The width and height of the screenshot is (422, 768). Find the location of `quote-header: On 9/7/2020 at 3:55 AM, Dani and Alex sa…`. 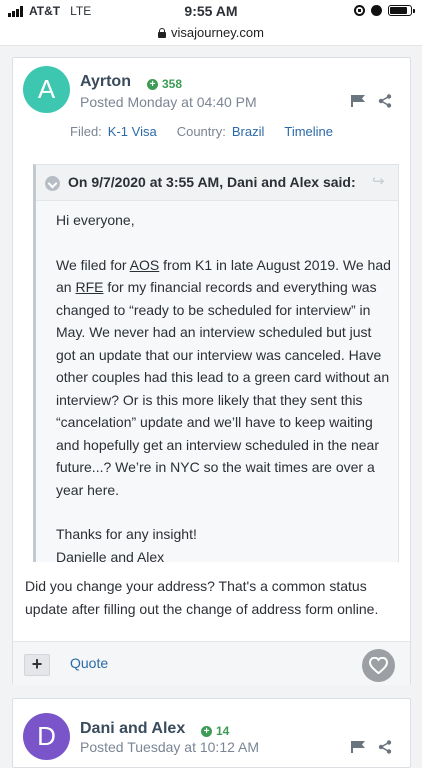

quote-header: On 9/7/2020 at 3:55 AM, Dani and Alex sa… is located at coordinates (217, 183).